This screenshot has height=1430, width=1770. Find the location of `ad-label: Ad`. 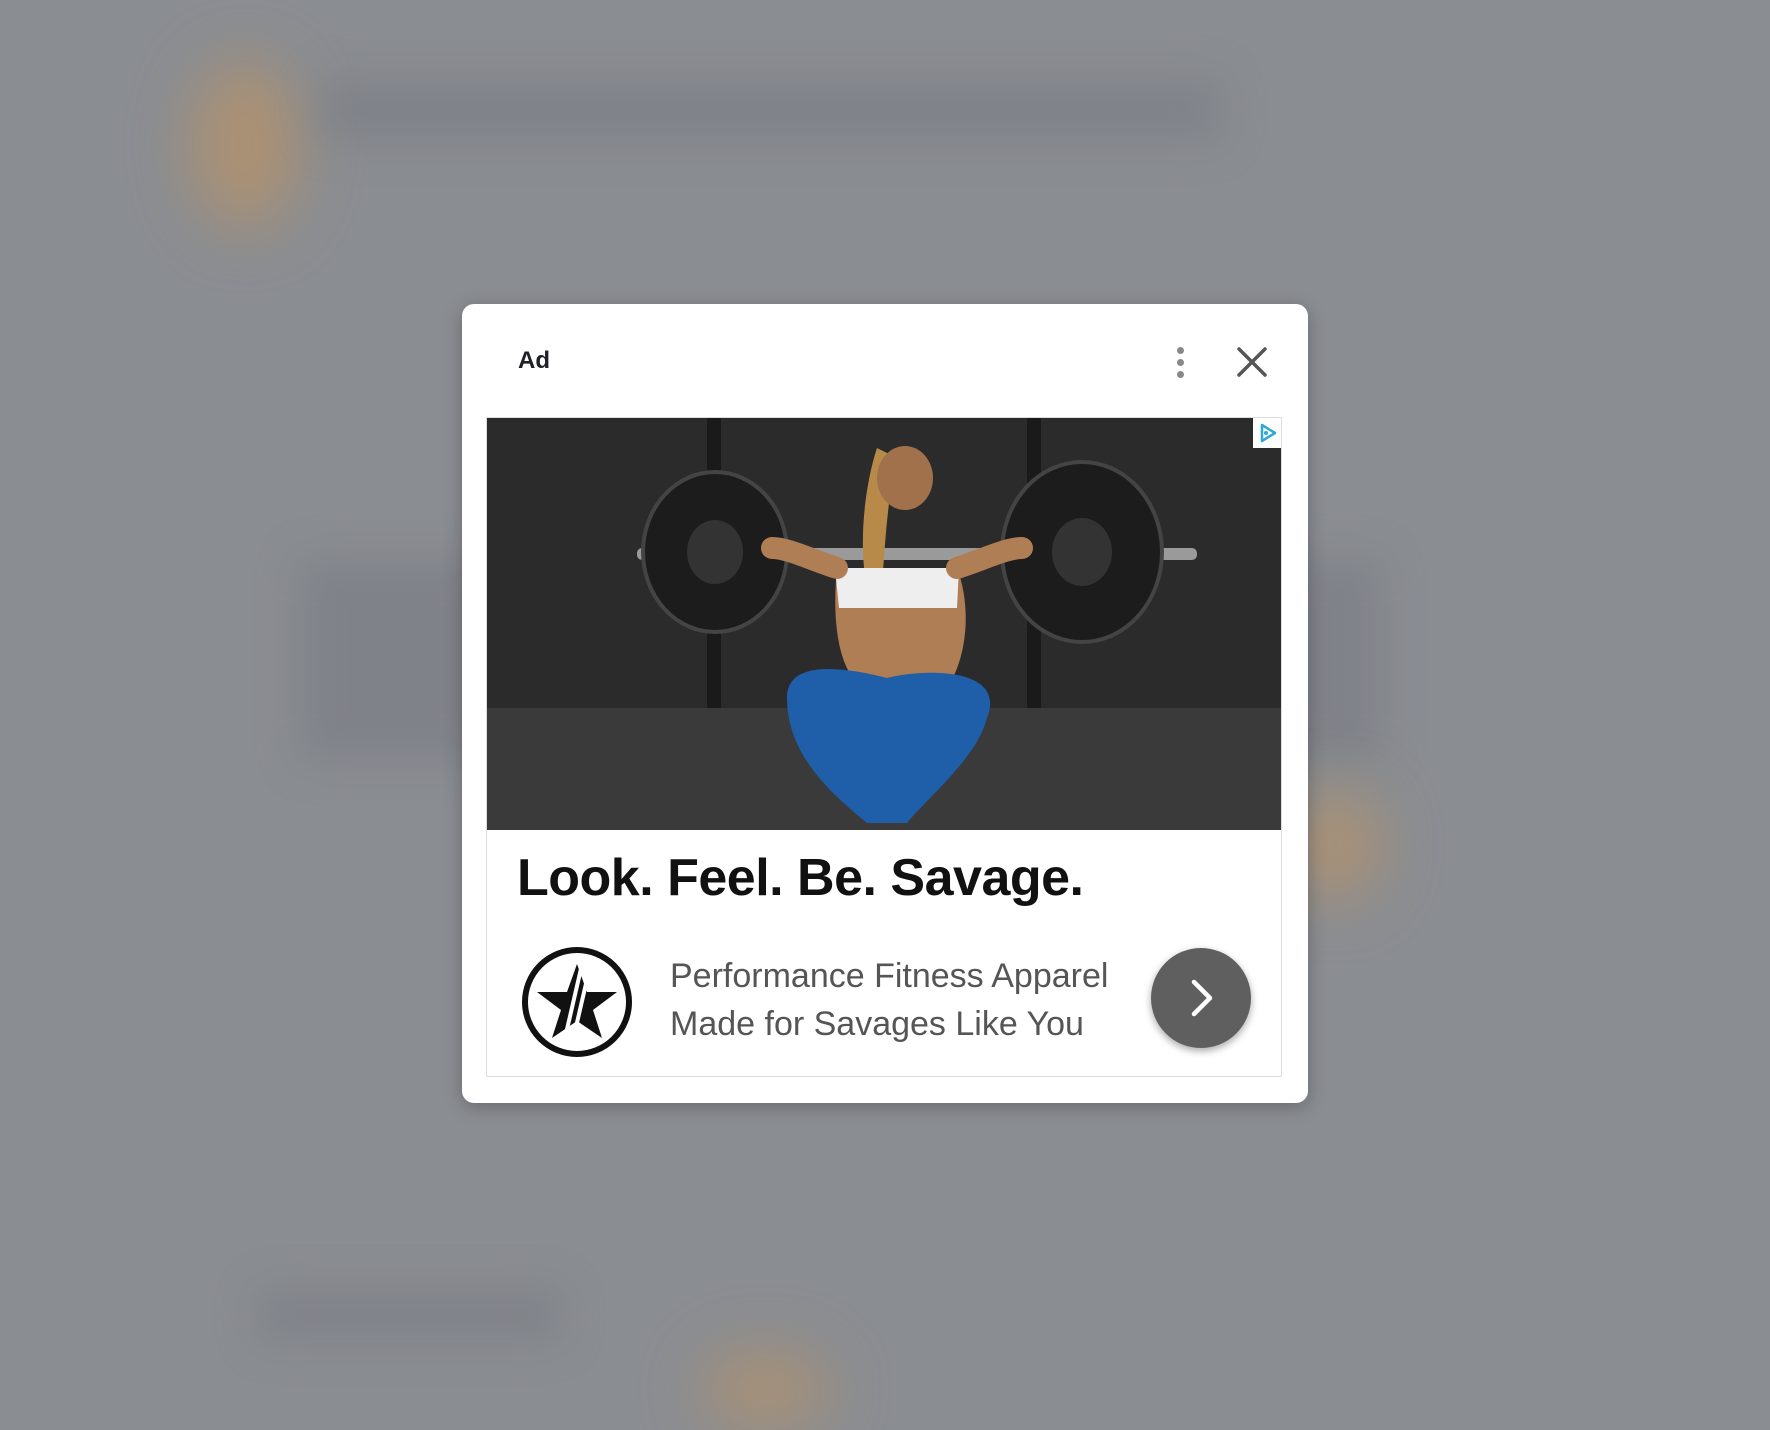

ad-label: Ad is located at coordinates (534, 360).